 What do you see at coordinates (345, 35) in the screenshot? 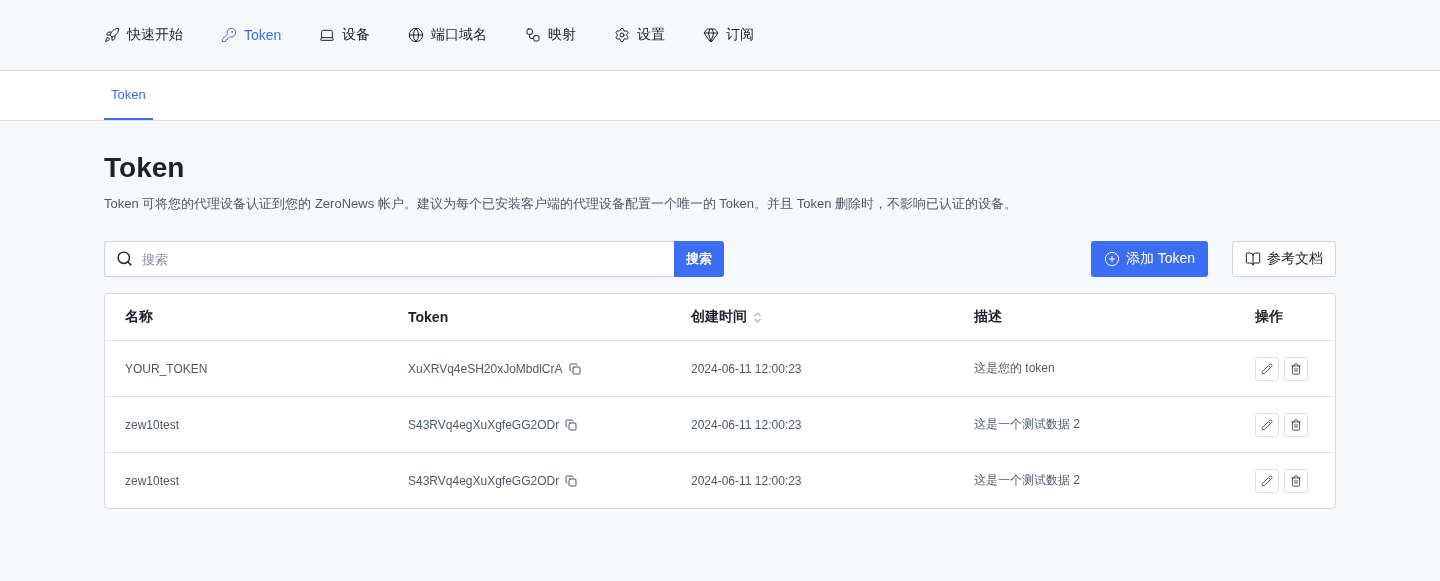
I see `nav-item: 设备` at bounding box center [345, 35].